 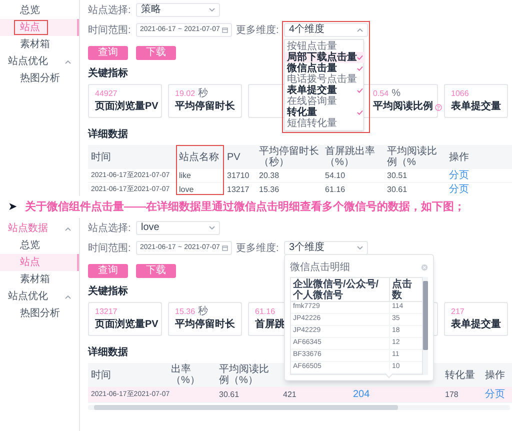 I want to click on dropdown-option: 按钮点击量, so click(x=325, y=46).